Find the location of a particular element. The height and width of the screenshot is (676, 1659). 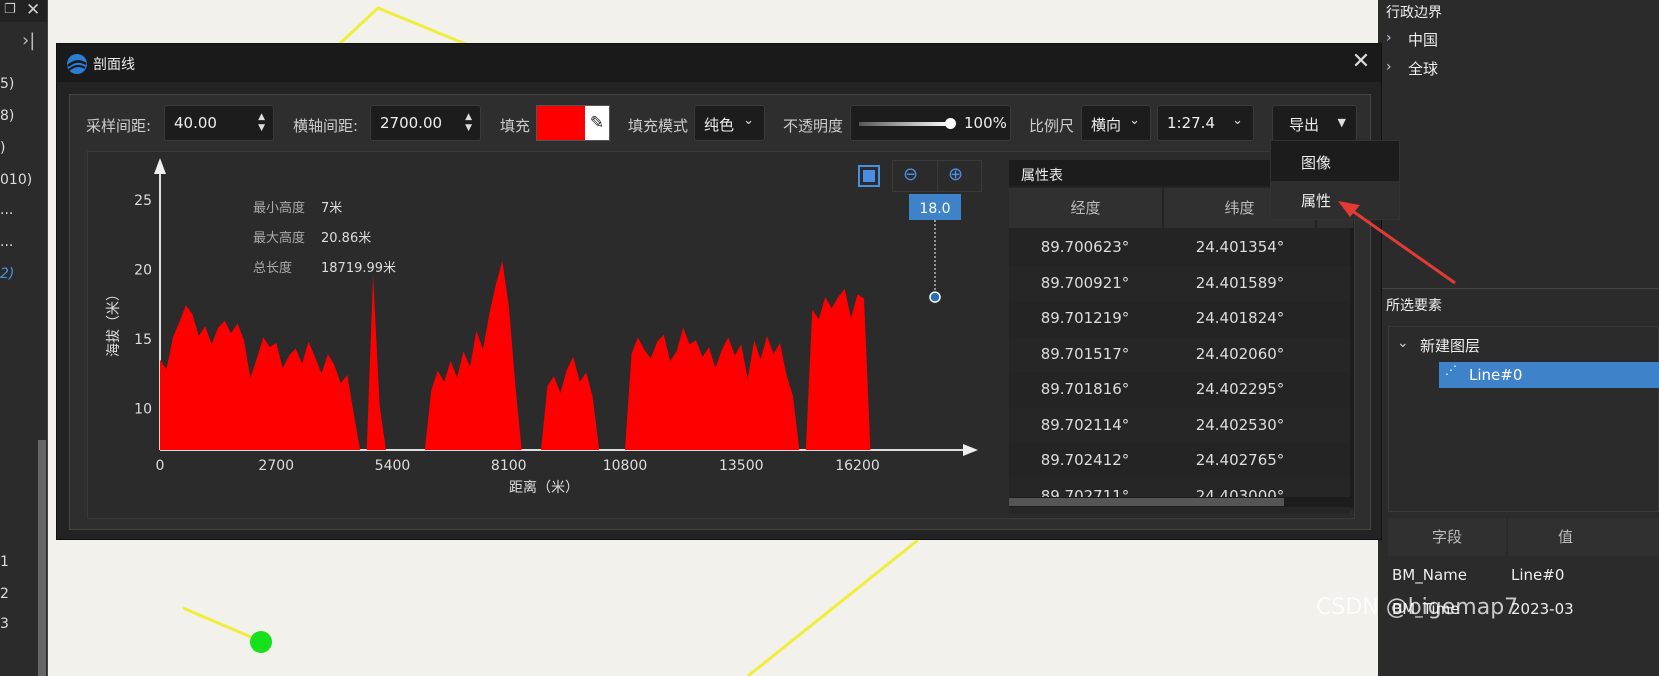

fill-label: 填充 is located at coordinates (515, 126).